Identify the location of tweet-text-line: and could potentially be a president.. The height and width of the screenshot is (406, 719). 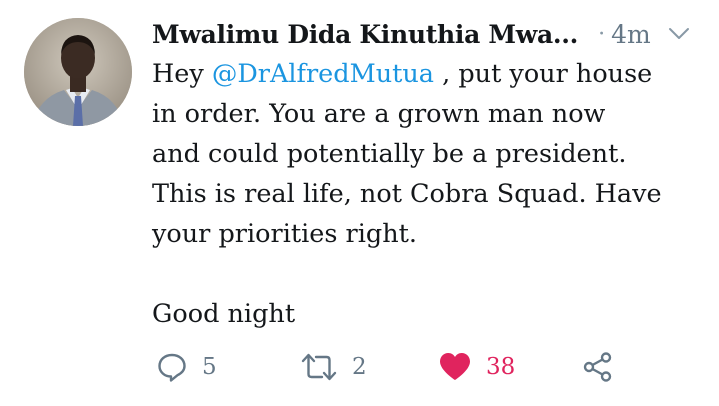
(389, 154).